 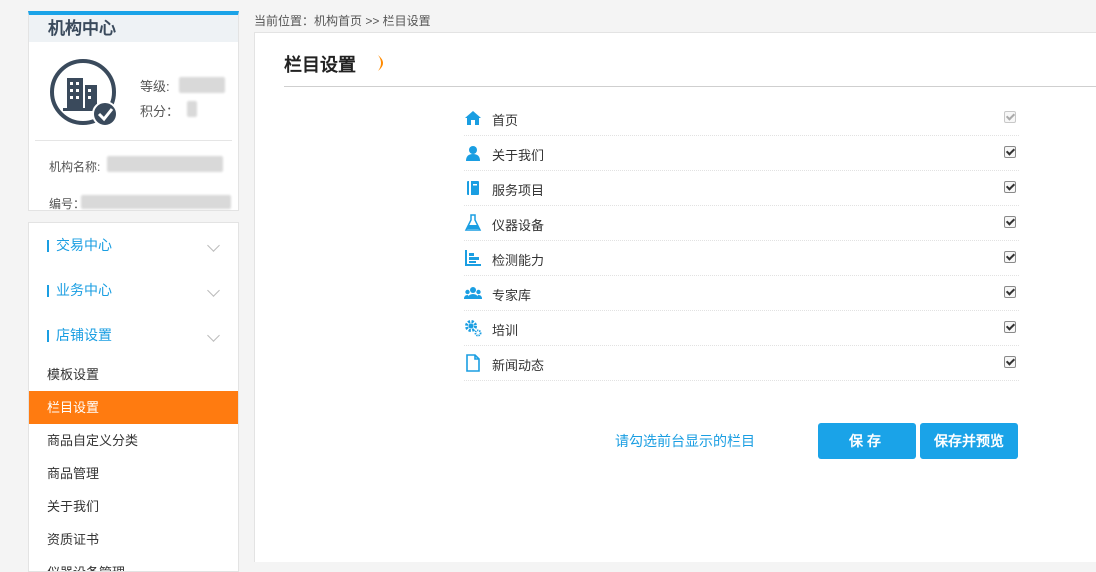 I want to click on column-label: 培训, so click(x=505, y=330).